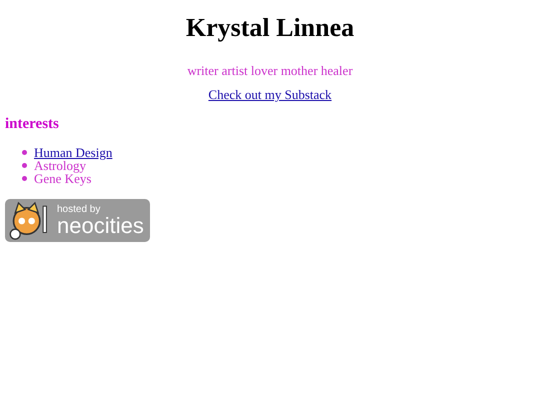 This screenshot has height=405, width=540. What do you see at coordinates (270, 94) in the screenshot?
I see `substack-link: Check out my Substack` at bounding box center [270, 94].